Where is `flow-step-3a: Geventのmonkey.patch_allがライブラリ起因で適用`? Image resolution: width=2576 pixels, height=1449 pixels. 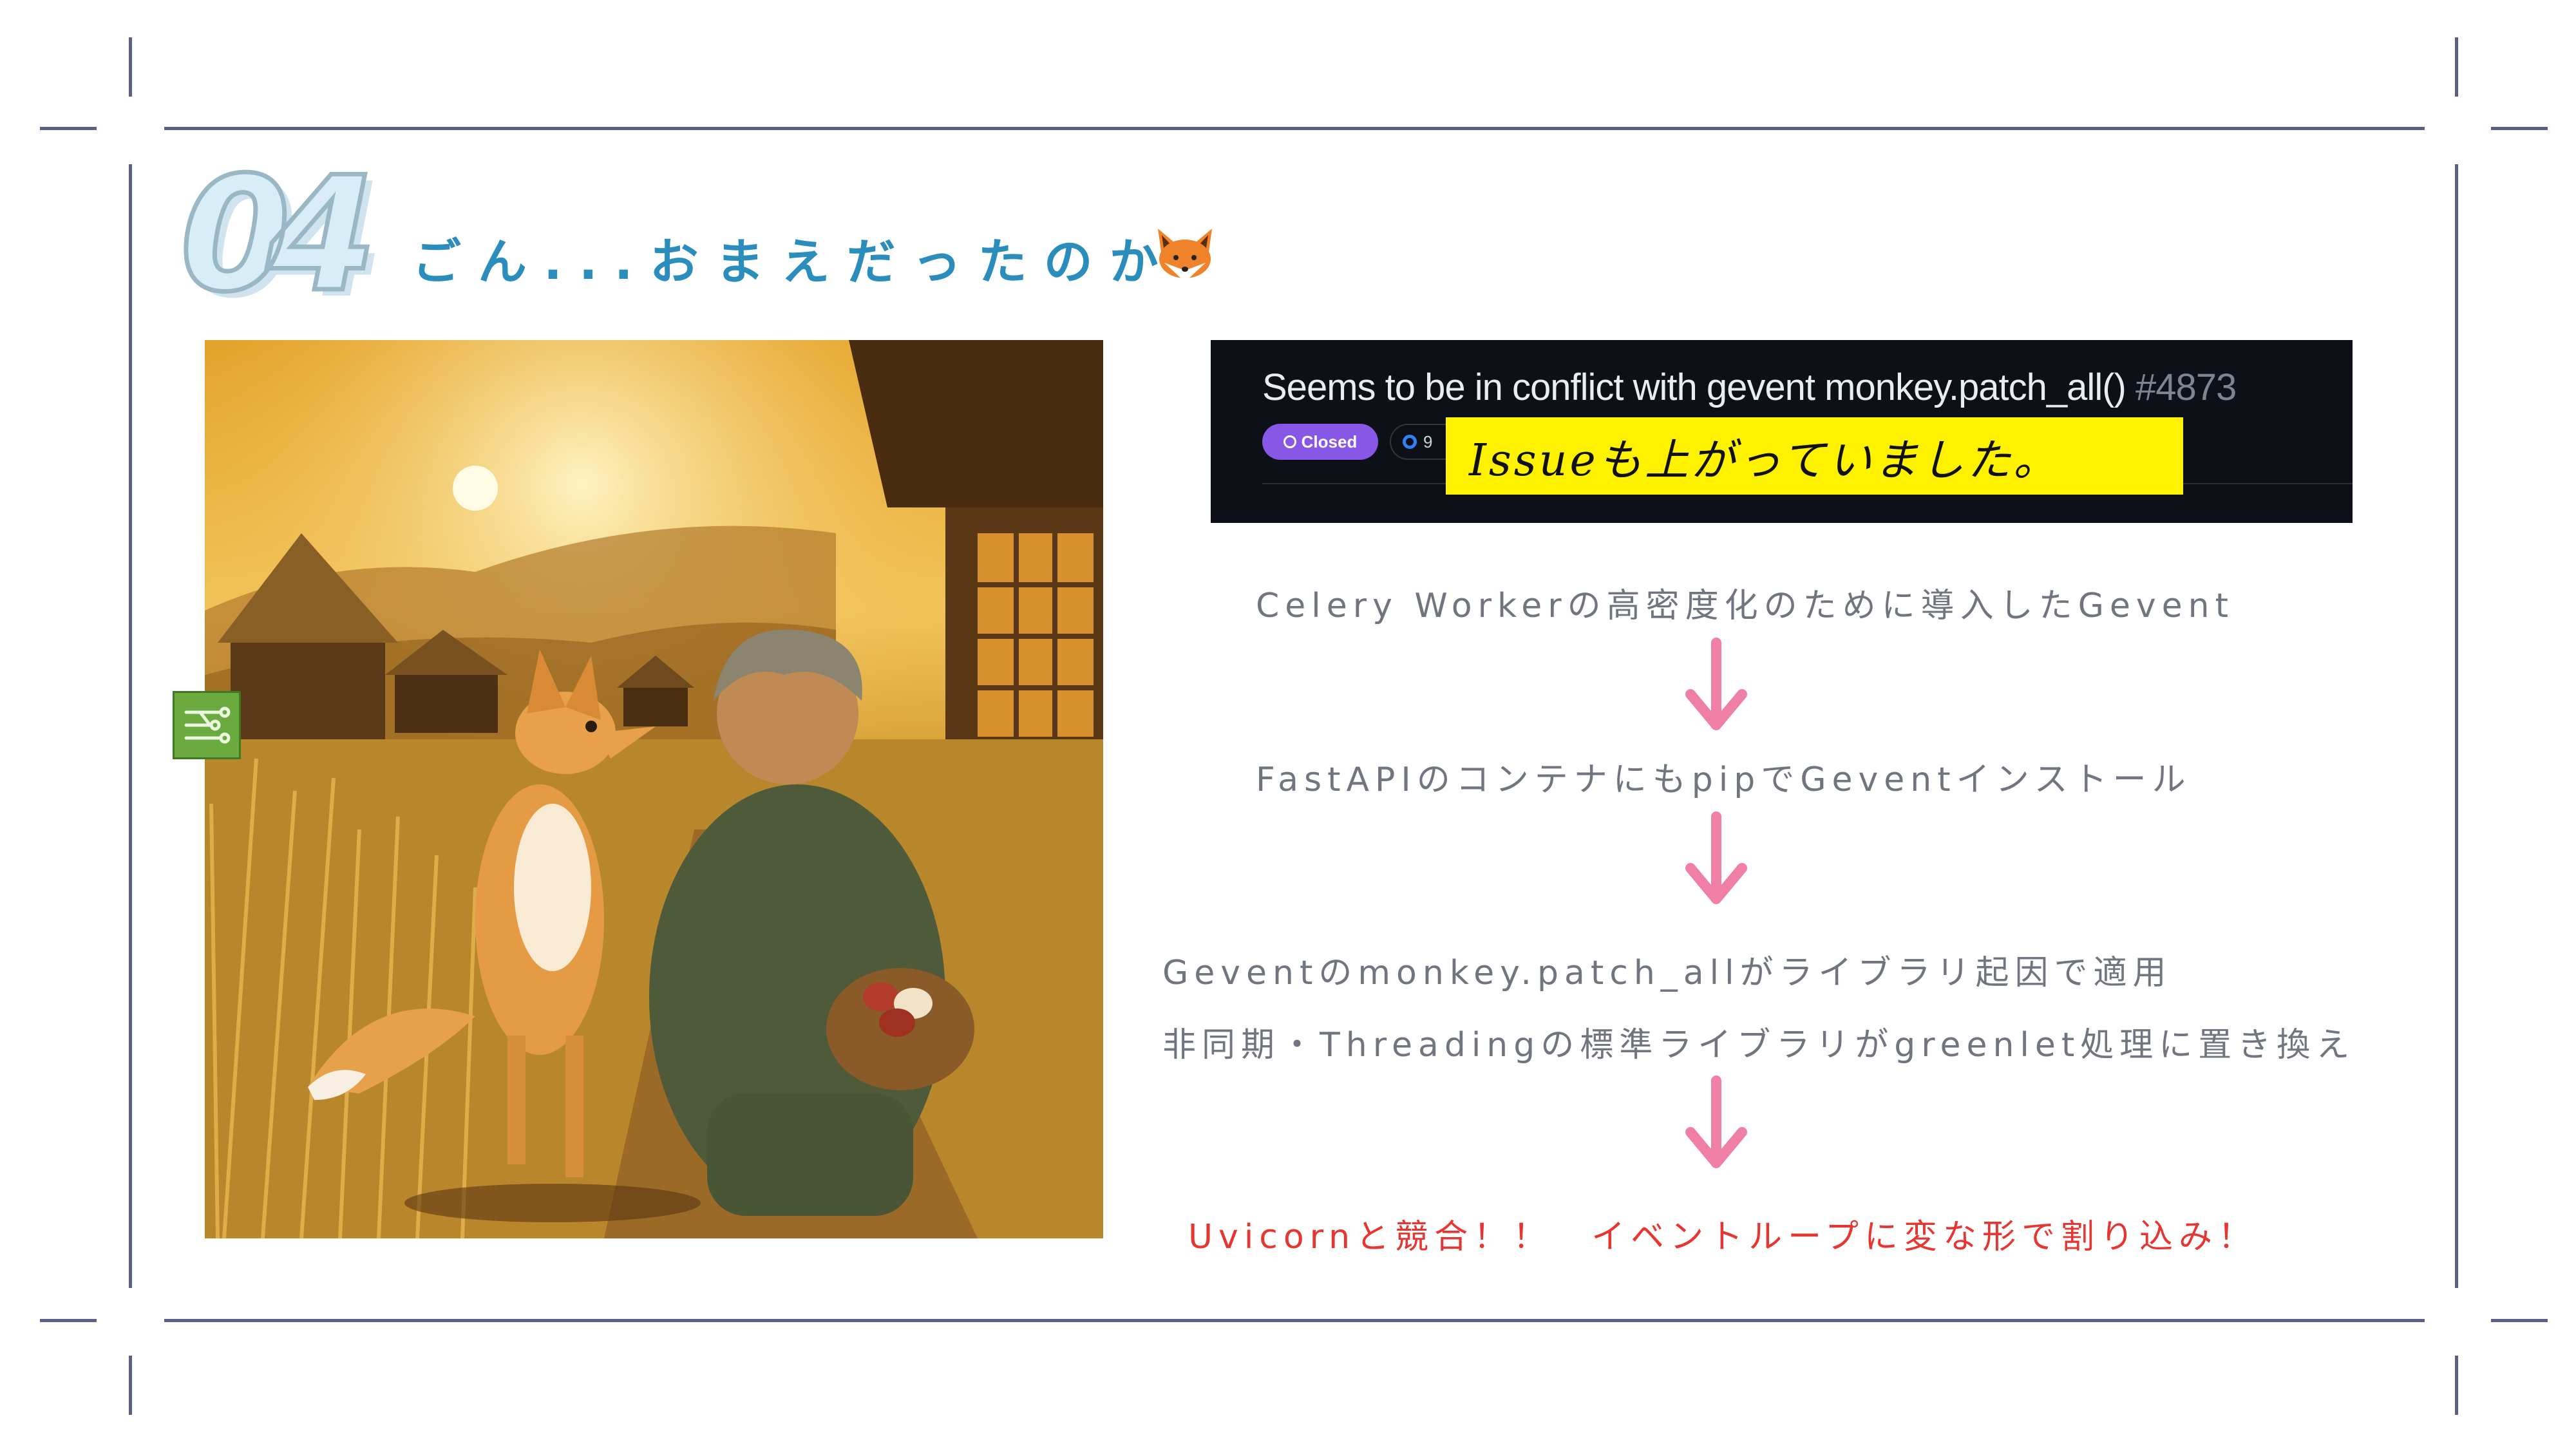 flow-step-3a: Geventのmonkey.patch_allがライブラリ起因で適用 is located at coordinates (1667, 973).